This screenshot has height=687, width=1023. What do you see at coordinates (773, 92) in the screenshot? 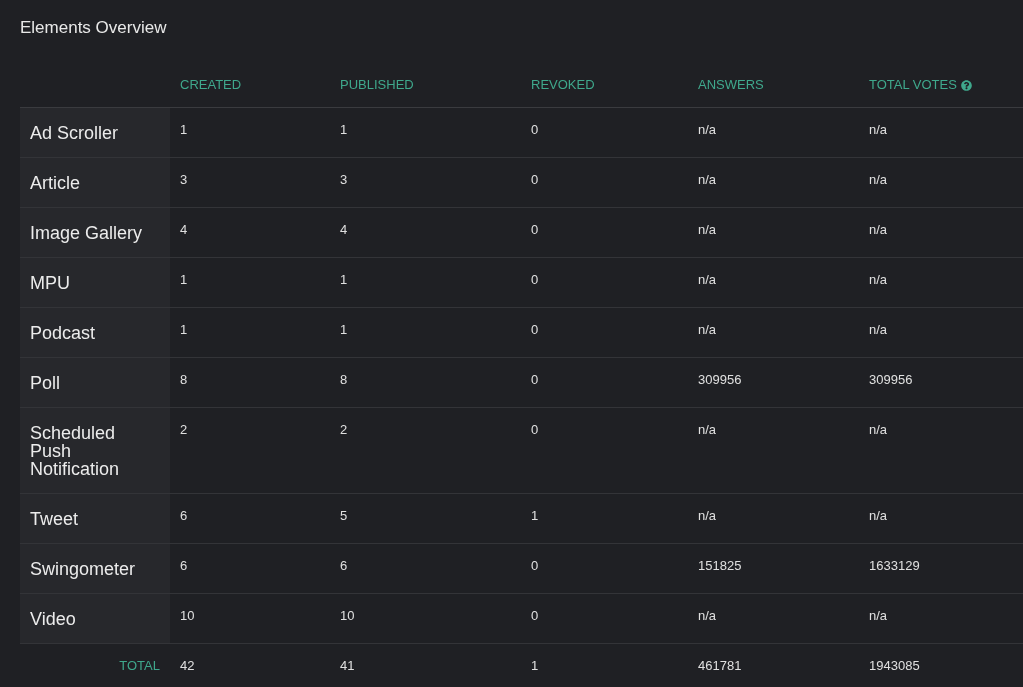
I see `column-header: ANSWERS` at bounding box center [773, 92].